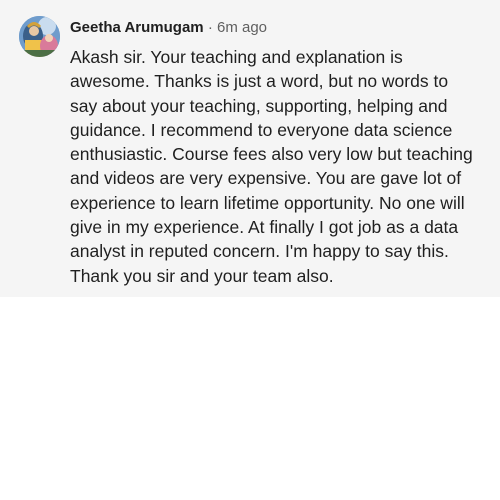 The width and height of the screenshot is (500, 500). What do you see at coordinates (137, 27) in the screenshot?
I see `author-name: Geetha Arumugam` at bounding box center [137, 27].